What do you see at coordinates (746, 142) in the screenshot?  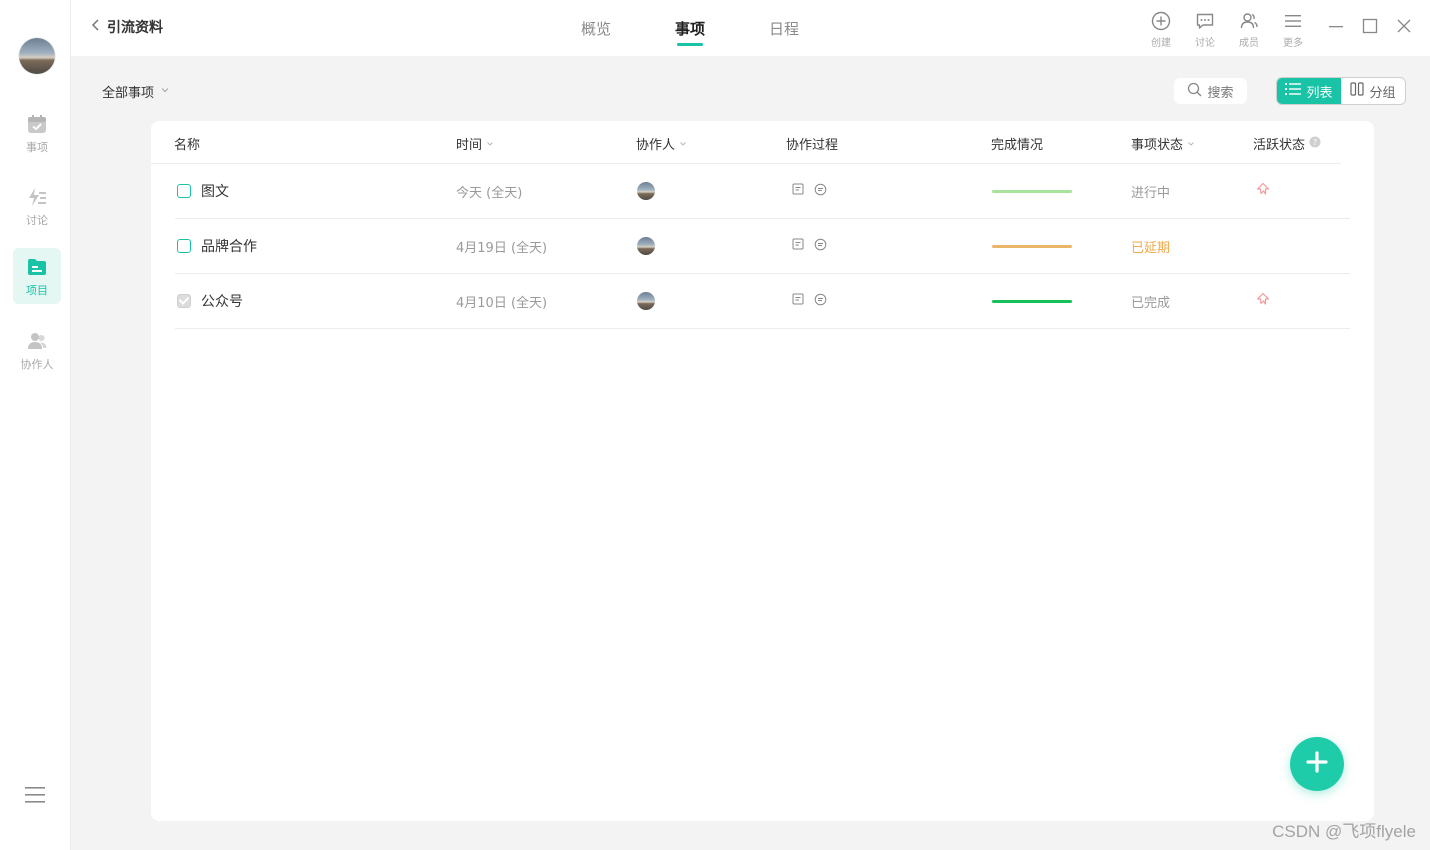 I see `table-header: 名称 时间 协作人 协作过程 完成情况 事项状态 活跃状态 ?` at bounding box center [746, 142].